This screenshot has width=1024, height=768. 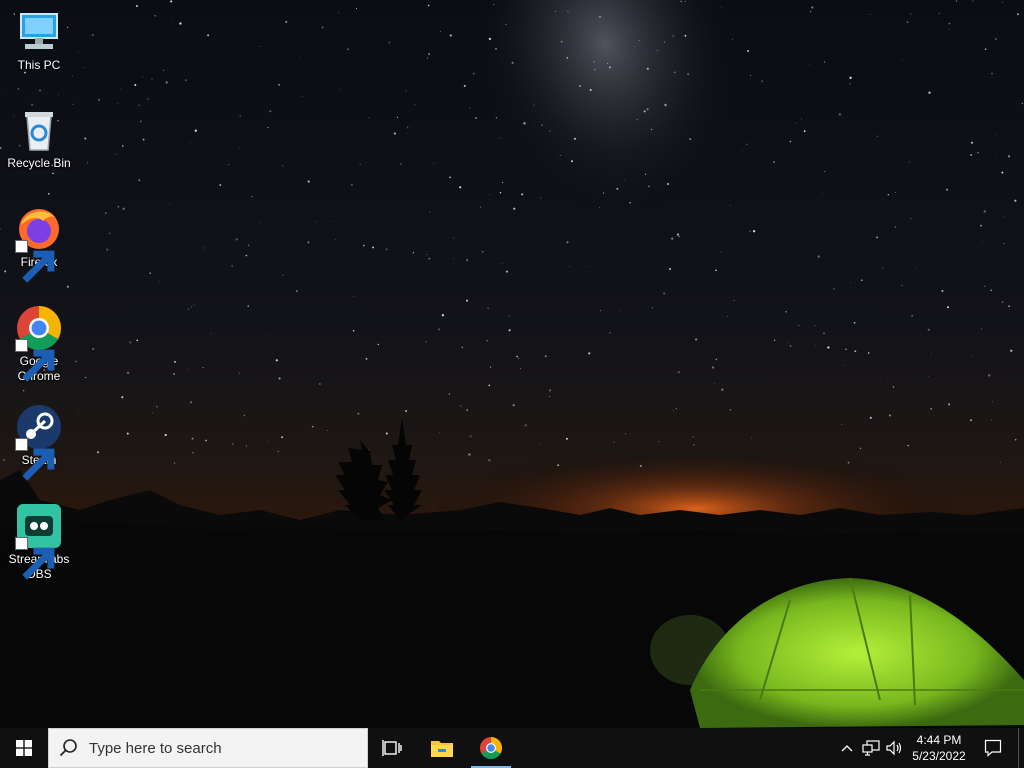 I want to click on computer-icon, so click(x=39, y=32).